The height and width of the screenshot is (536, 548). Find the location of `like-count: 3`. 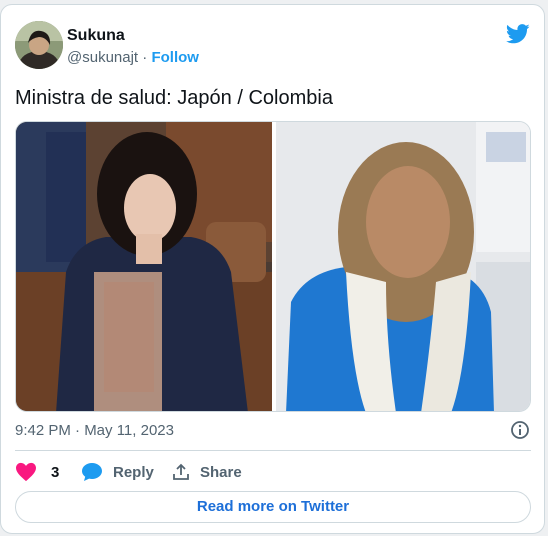

like-count: 3 is located at coordinates (55, 472).